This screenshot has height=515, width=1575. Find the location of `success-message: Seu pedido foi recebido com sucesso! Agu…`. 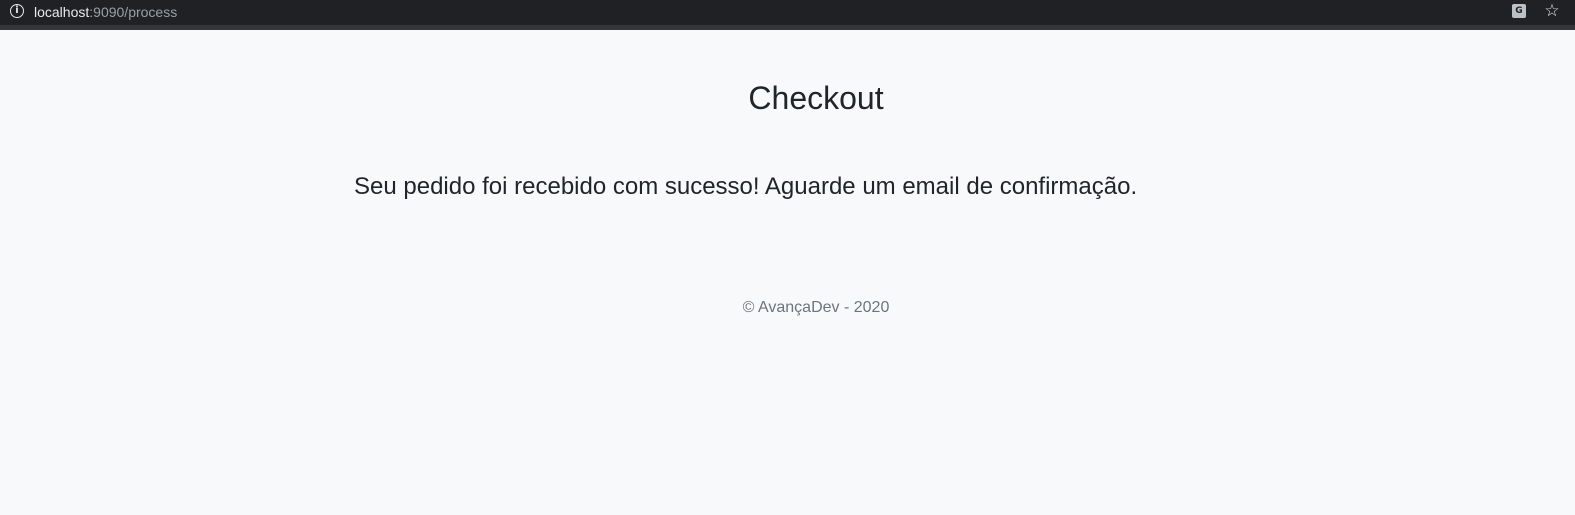

success-message: Seu pedido foi recebido com sucesso! Agu… is located at coordinates (746, 186).